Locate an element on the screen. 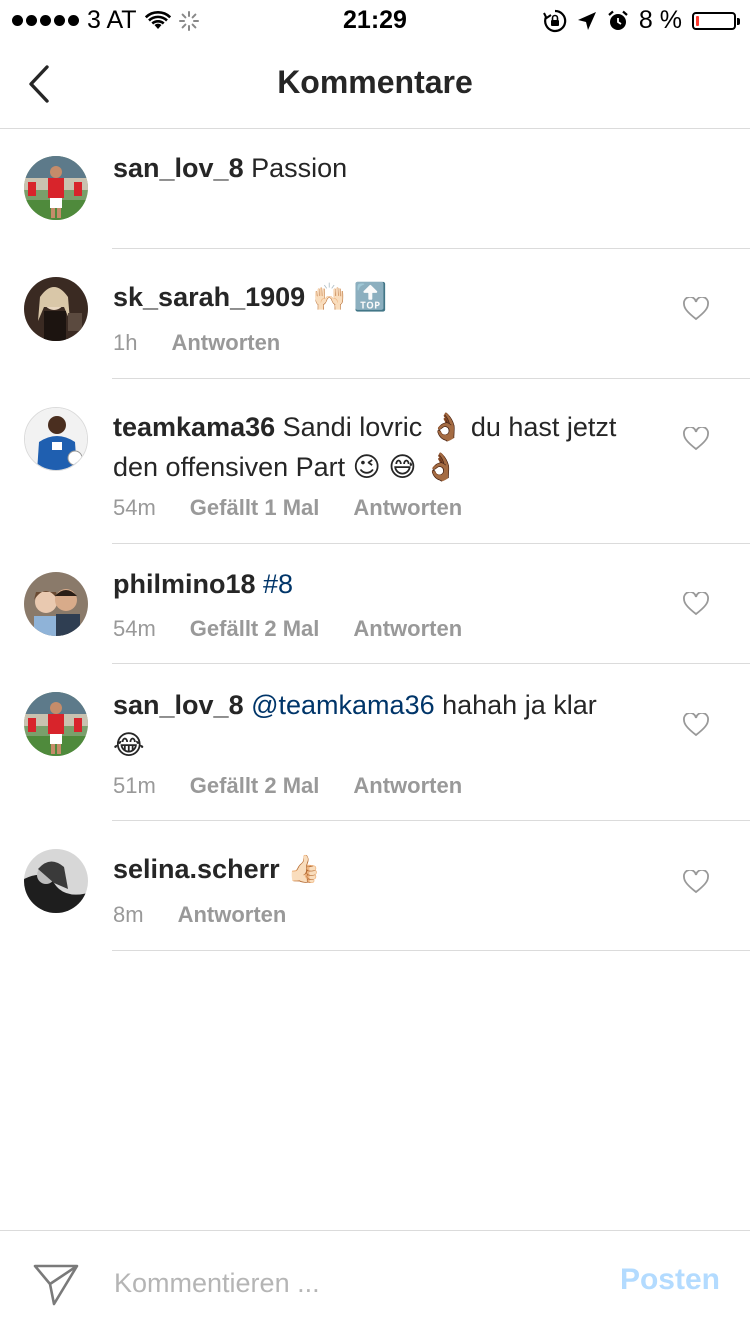  comment-meta: 1h Antworten is located at coordinates (196, 343).